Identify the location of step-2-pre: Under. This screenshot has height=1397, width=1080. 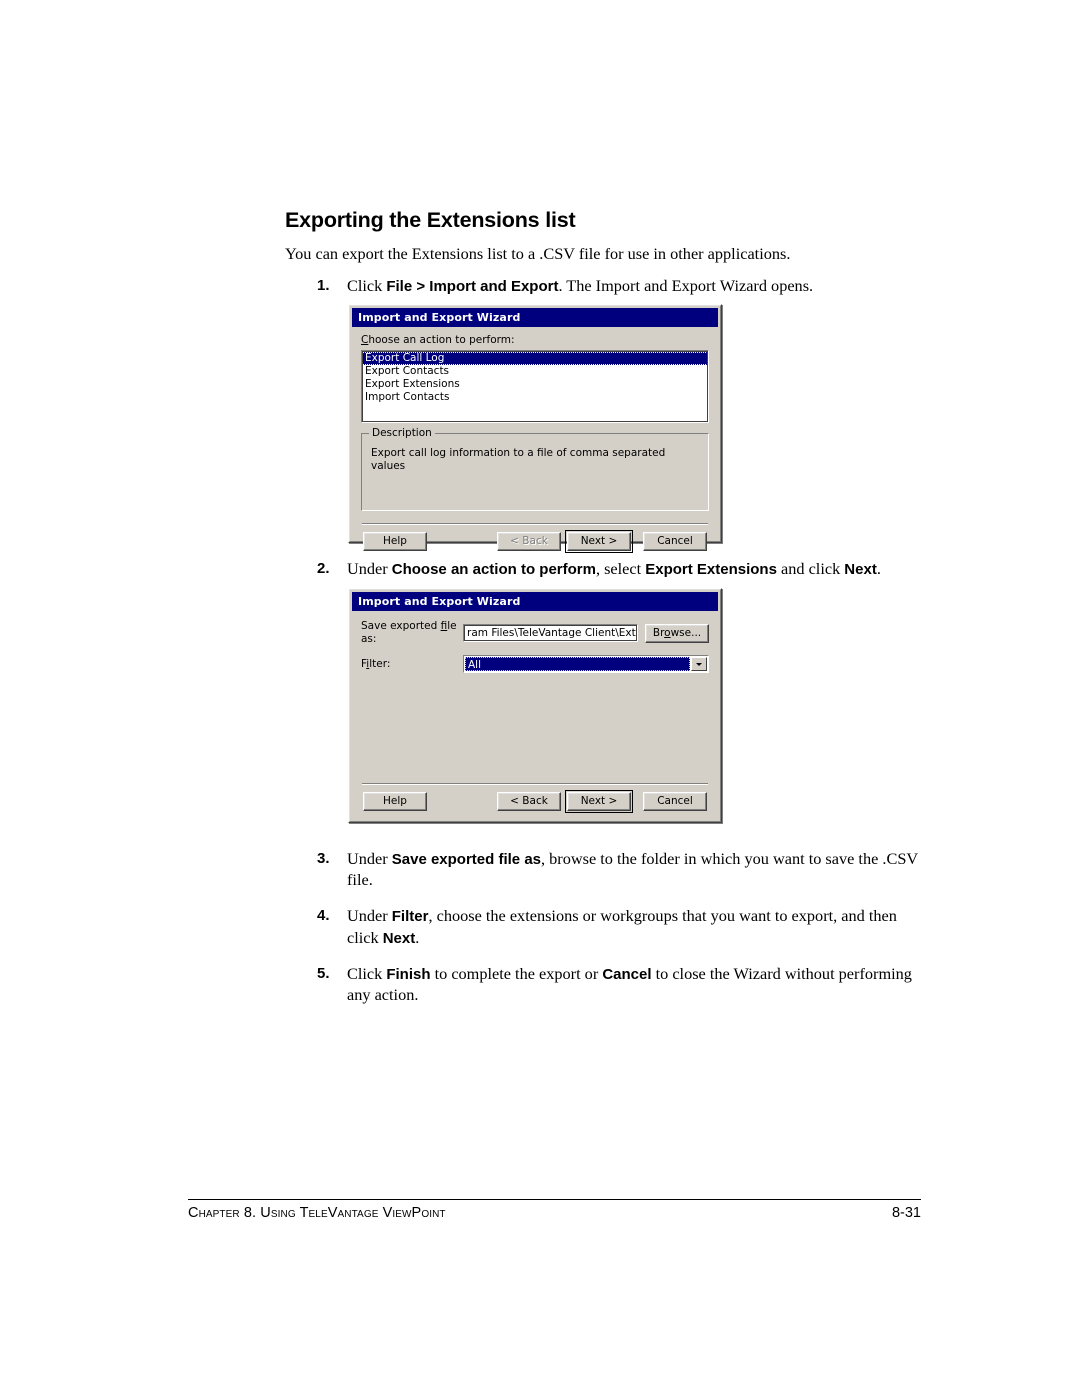
(369, 568).